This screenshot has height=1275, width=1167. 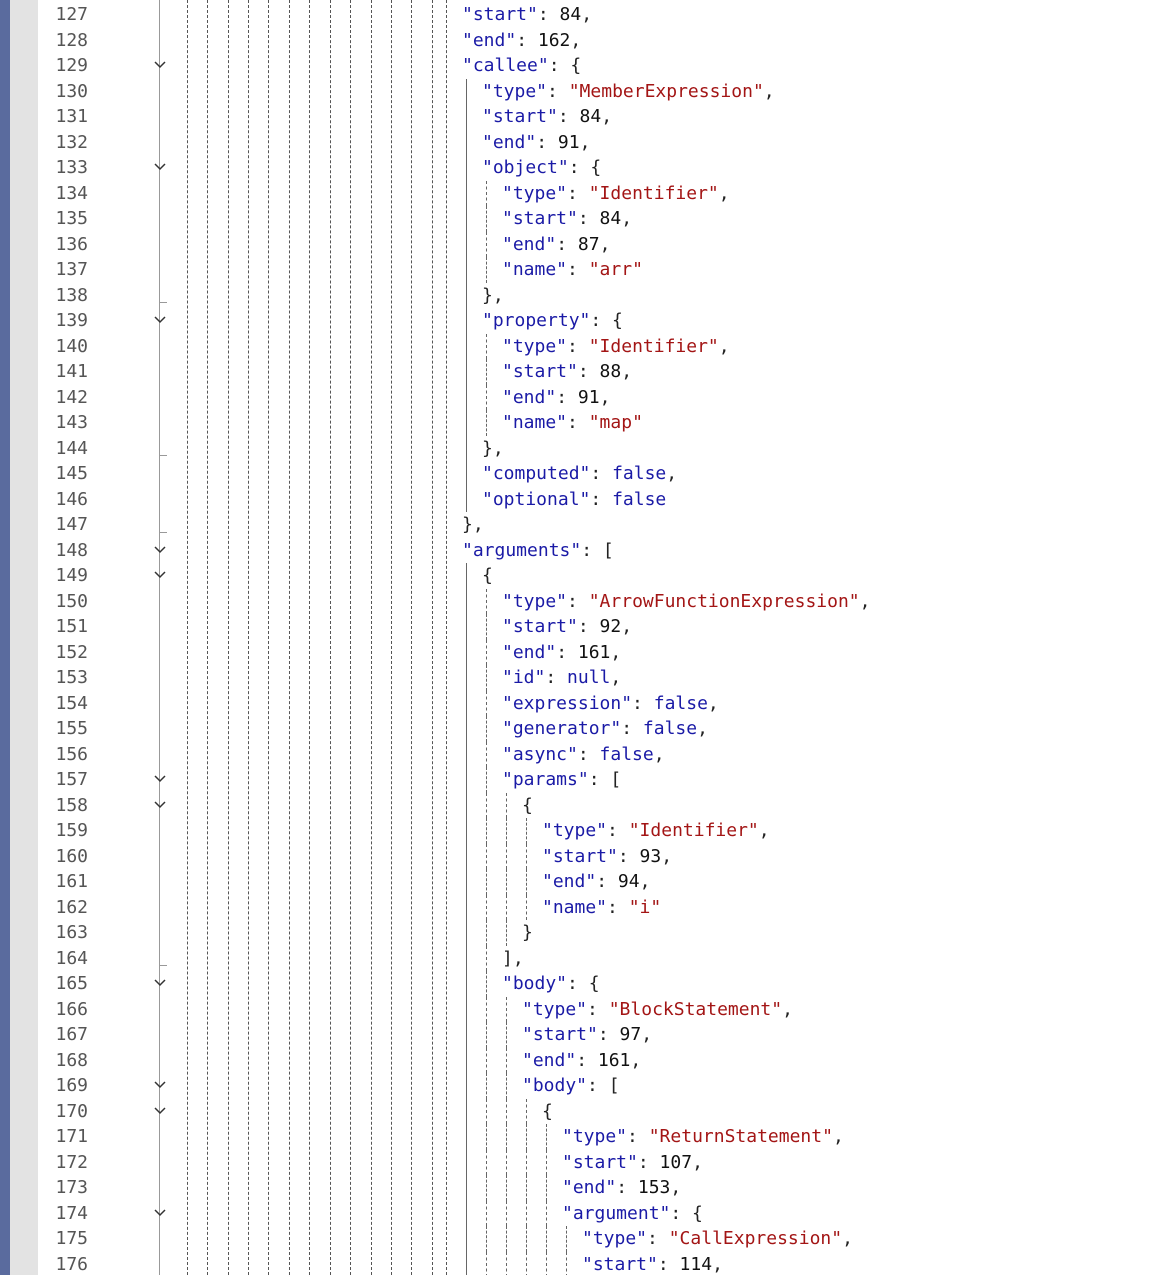 What do you see at coordinates (163, 455) in the screenshot?
I see `fold-end-marker` at bounding box center [163, 455].